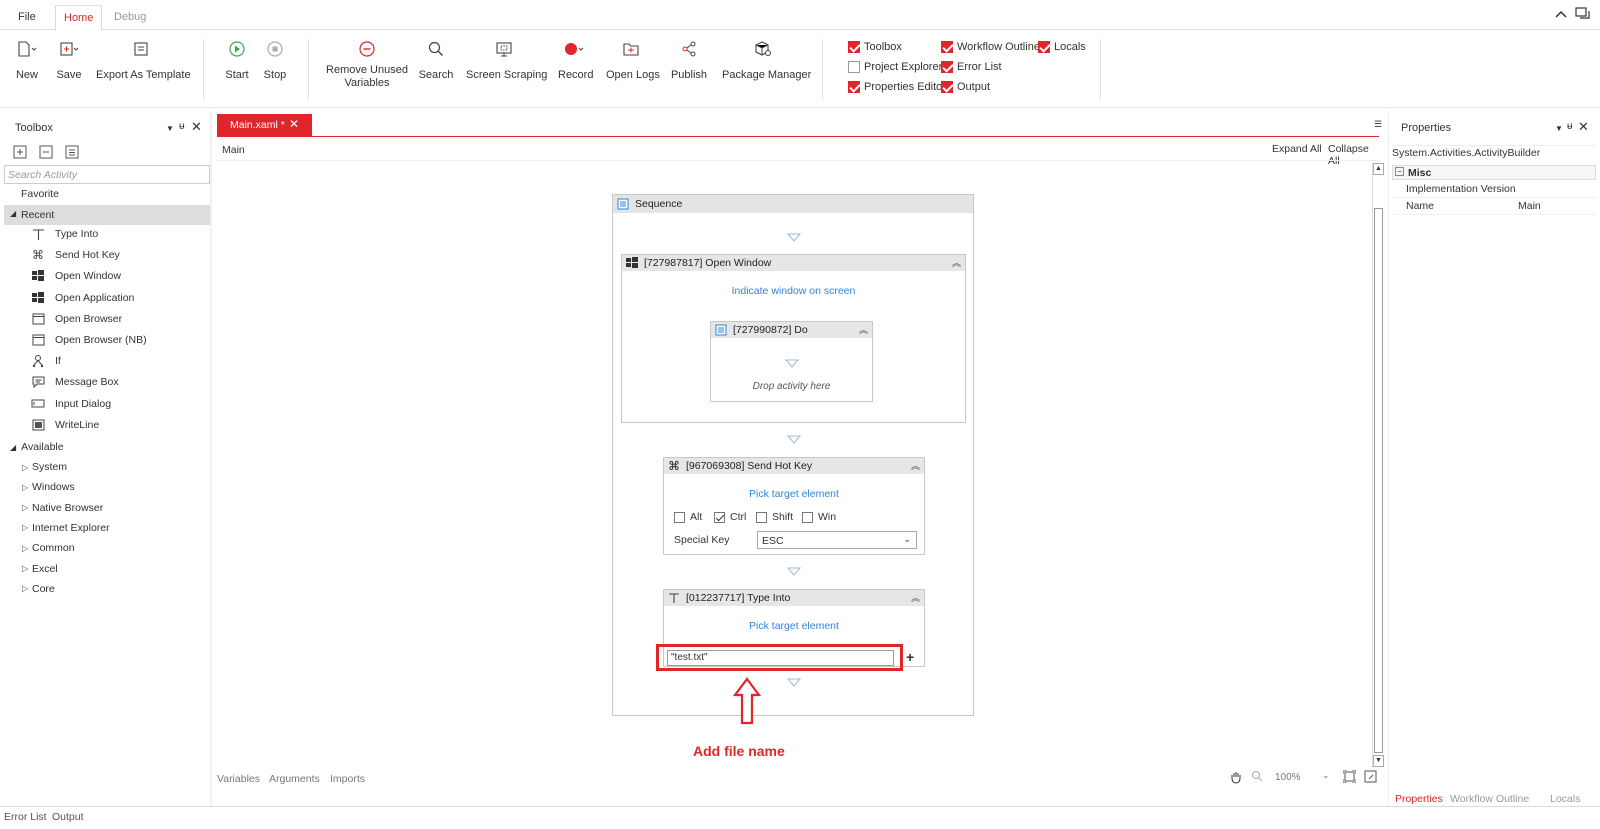  I want to click on error-list-panel-toggle: Error List, so click(971, 67).